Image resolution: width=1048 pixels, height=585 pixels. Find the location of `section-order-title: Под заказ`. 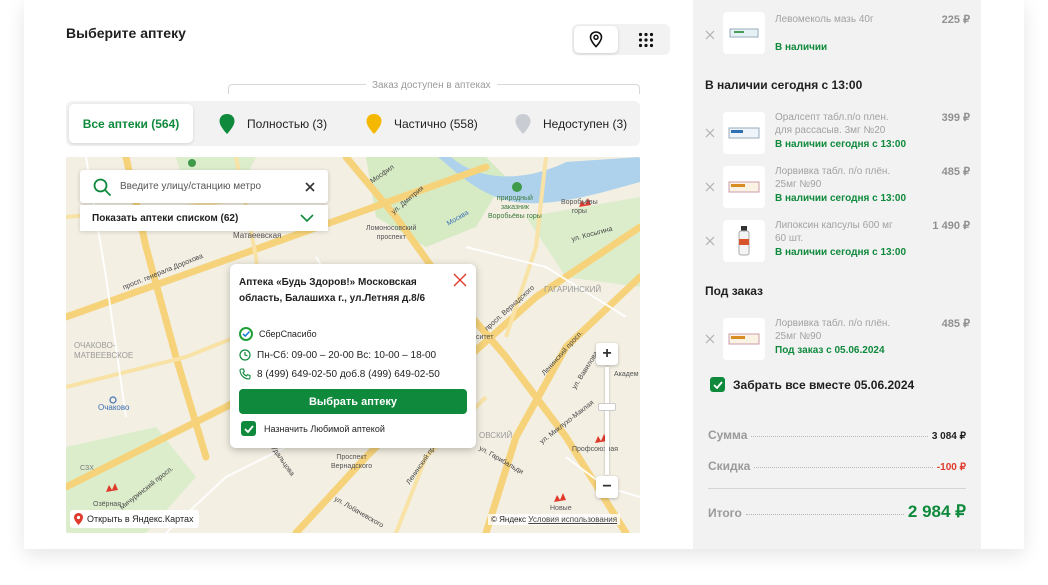

section-order-title: Под заказ is located at coordinates (734, 291).